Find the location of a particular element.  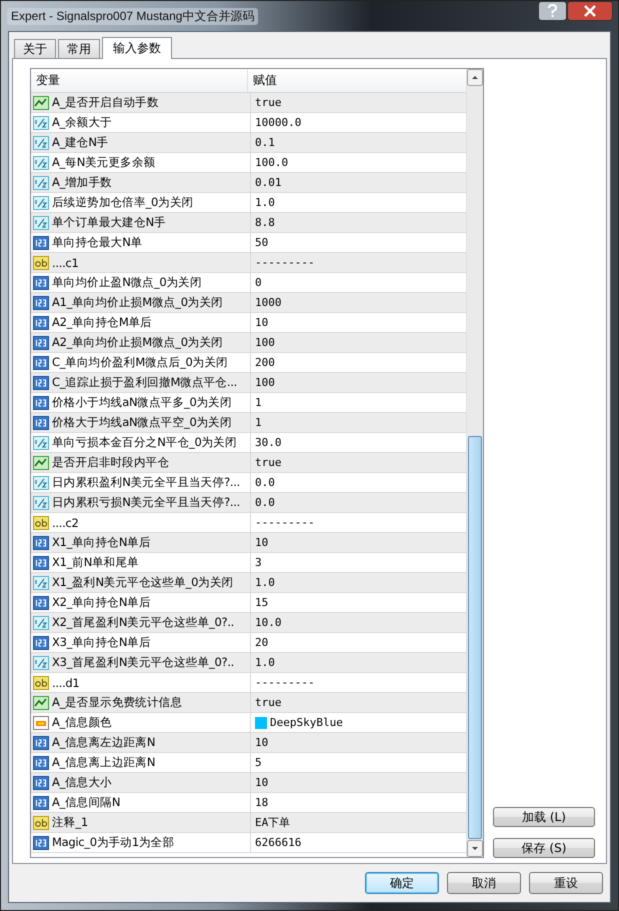

tab: 常用 is located at coordinates (79, 48).